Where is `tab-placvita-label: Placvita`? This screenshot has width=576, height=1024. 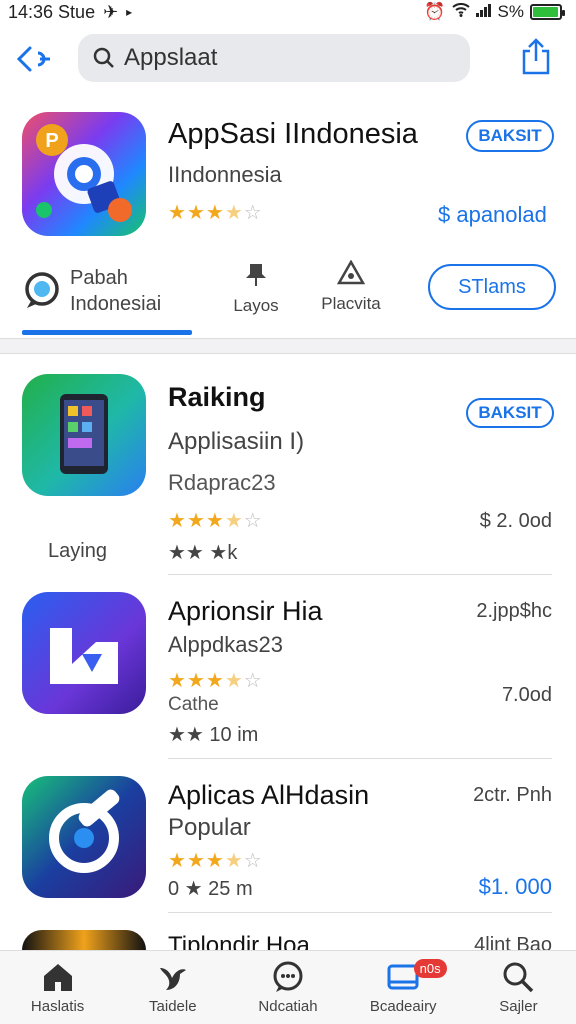
tab-placvita-label: Placvita is located at coordinates (351, 303).